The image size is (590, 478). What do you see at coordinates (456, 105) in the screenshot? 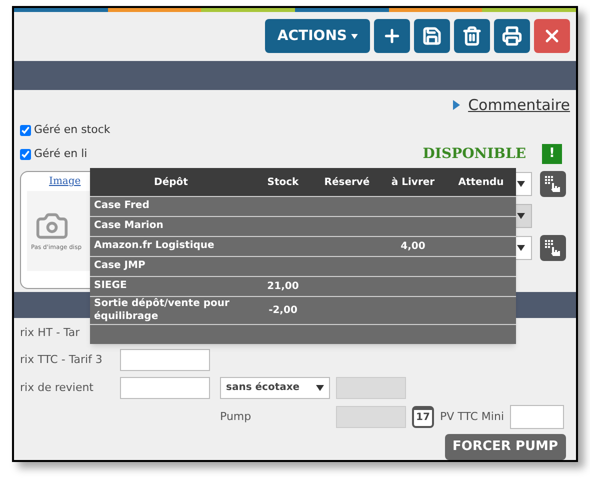
I see `triangle-icon` at bounding box center [456, 105].